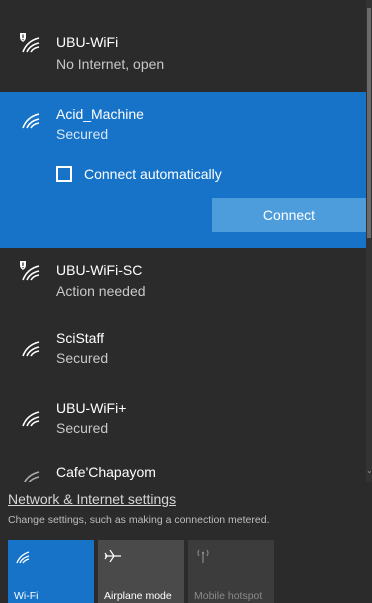 Image resolution: width=372 pixels, height=603 pixels. Describe the element at coordinates (138, 596) in the screenshot. I see `tile-label: Airplane mode` at that location.